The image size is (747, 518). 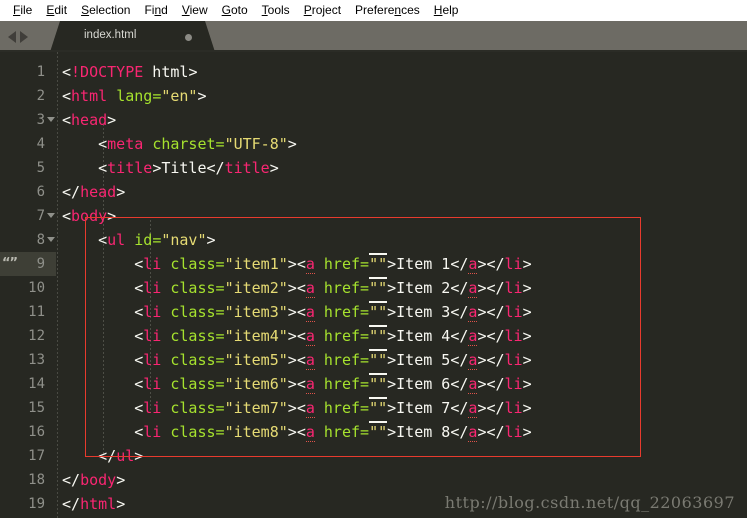 What do you see at coordinates (40, 96) in the screenshot?
I see `line-number: 2` at bounding box center [40, 96].